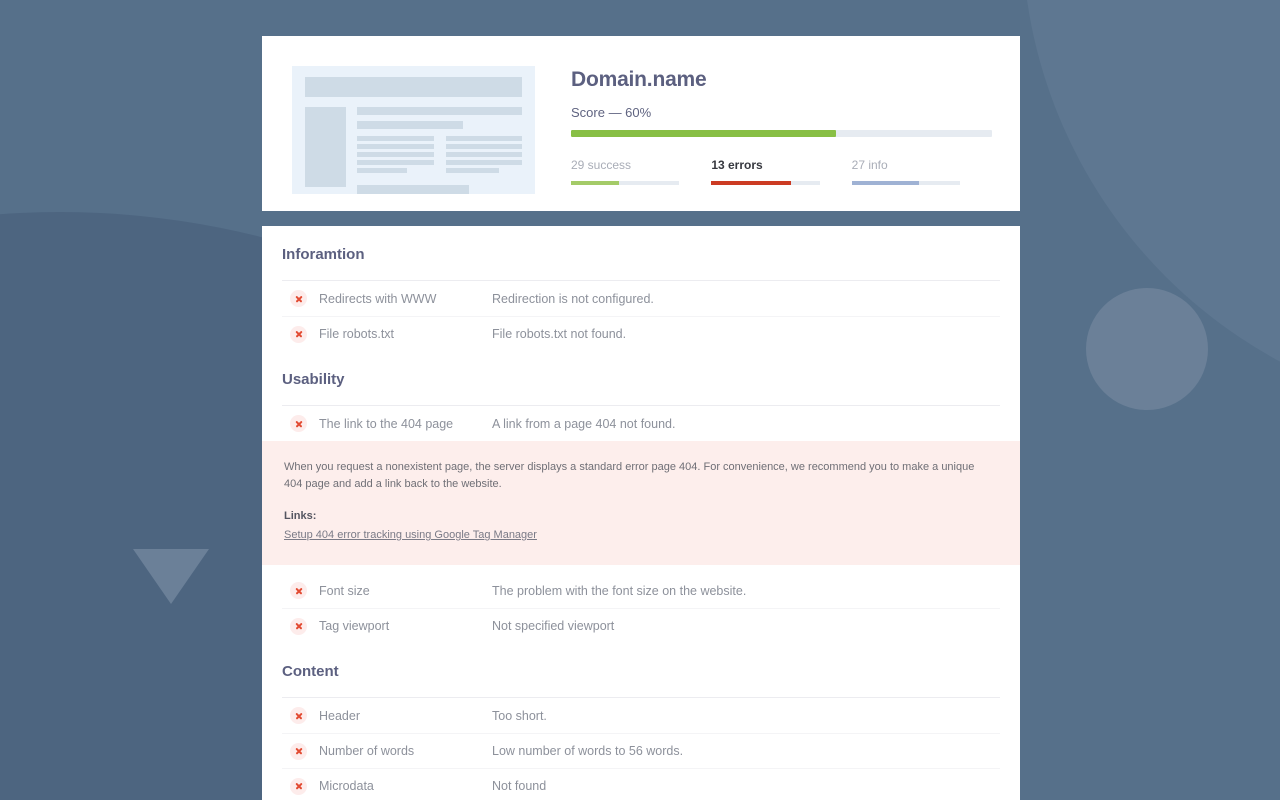 Image resolution: width=1280 pixels, height=800 pixels. I want to click on row-name: Tag viewport, so click(354, 626).